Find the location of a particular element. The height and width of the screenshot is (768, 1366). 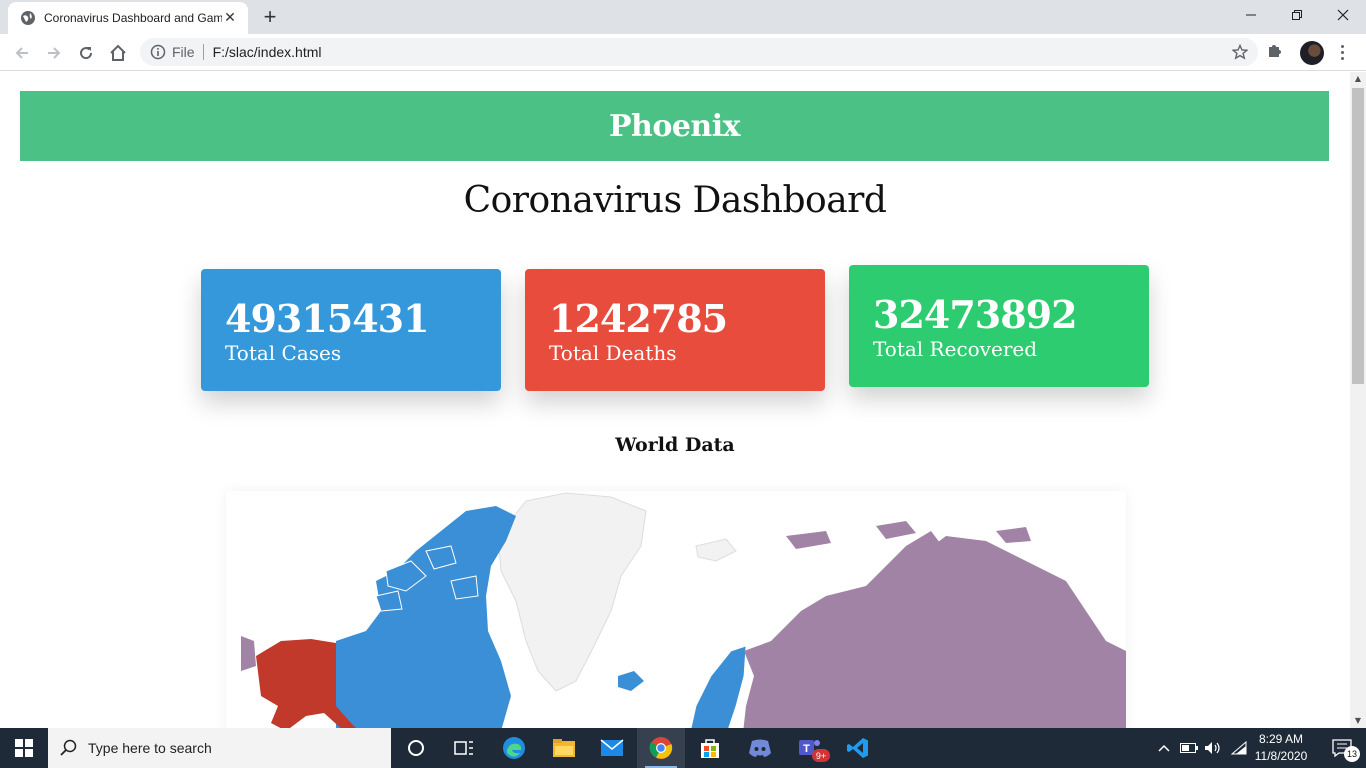

volume-button is located at coordinates (1213, 748).